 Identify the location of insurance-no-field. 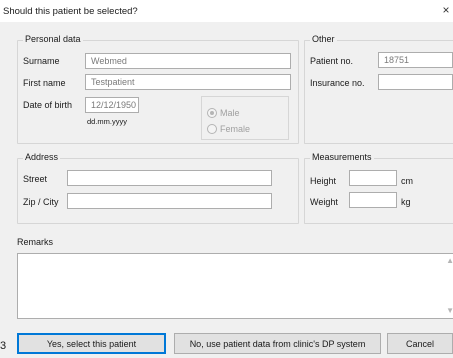
(415, 82).